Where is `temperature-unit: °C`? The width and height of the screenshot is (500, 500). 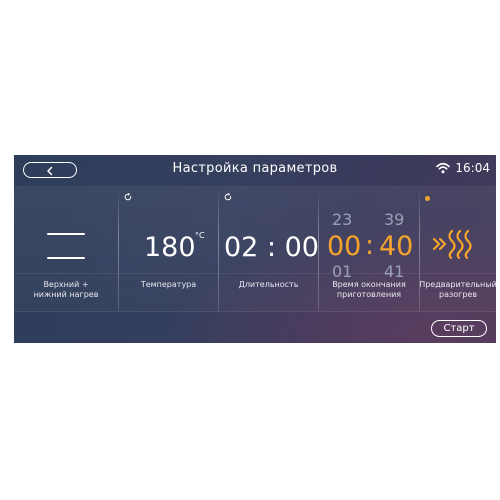
temperature-unit: °C is located at coordinates (200, 235).